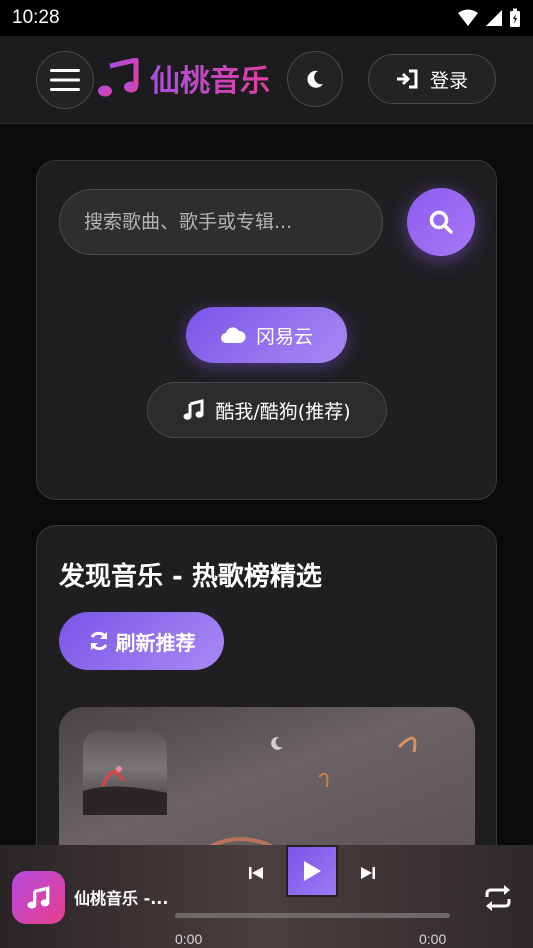  I want to click on source-label: 酷我/酷狗(推荐), so click(283, 411).